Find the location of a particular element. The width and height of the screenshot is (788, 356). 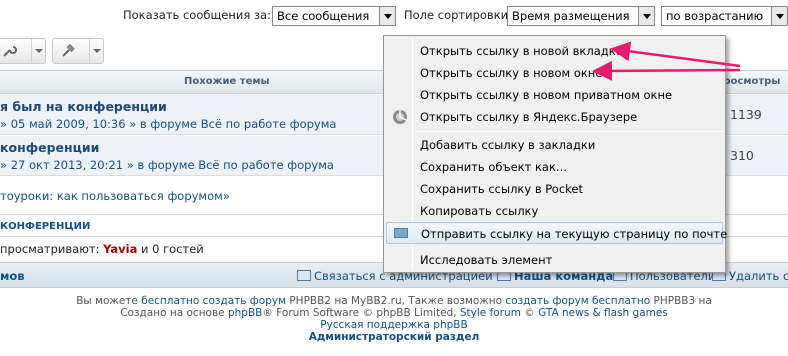

header-similar-topics: Похожие темы is located at coordinates (227, 81).